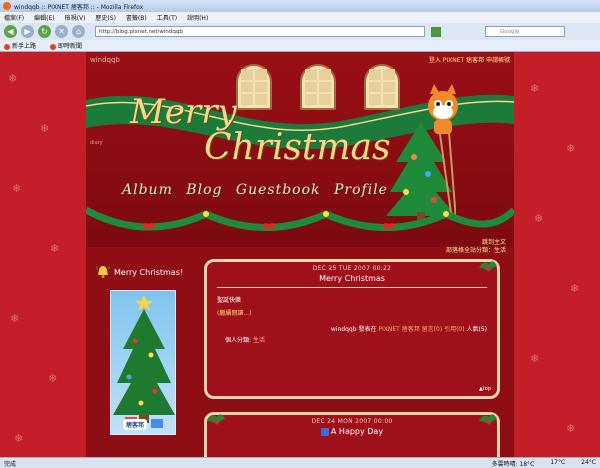  What do you see at coordinates (477, 329) in the screenshot?
I see `views-count: 人氣(5)` at bounding box center [477, 329].